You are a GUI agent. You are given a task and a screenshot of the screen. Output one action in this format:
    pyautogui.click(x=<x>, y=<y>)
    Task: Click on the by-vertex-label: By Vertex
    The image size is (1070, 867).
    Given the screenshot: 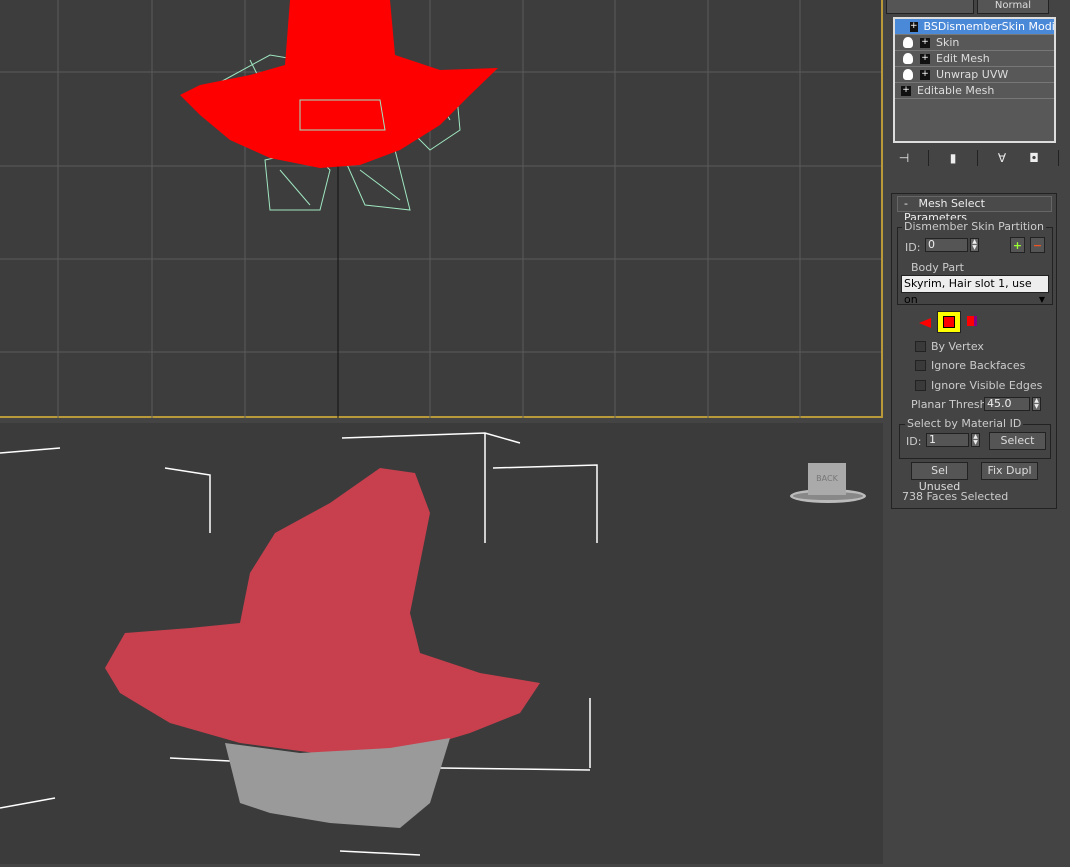 What is the action you would take?
    pyautogui.click(x=957, y=346)
    